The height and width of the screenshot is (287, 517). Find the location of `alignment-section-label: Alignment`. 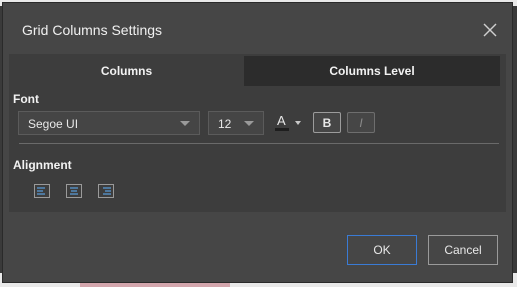

alignment-section-label: Alignment is located at coordinates (42, 165).